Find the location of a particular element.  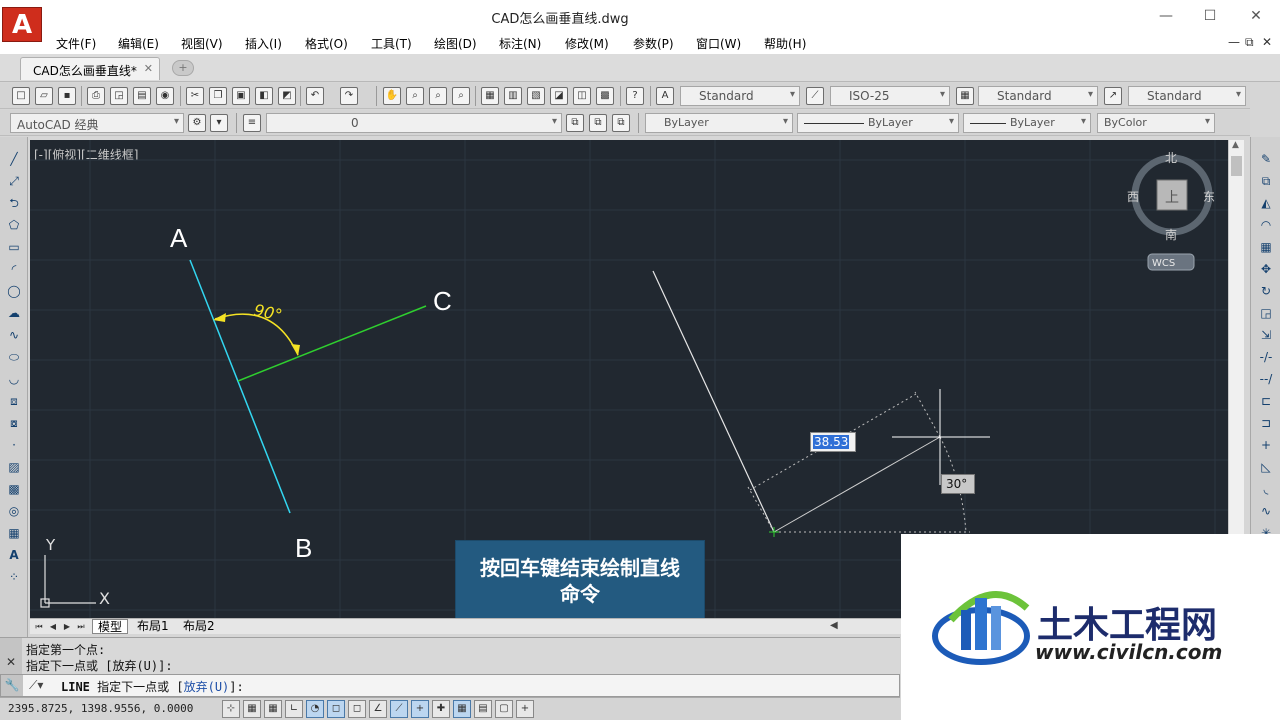

paste-icon: ▣ is located at coordinates (241, 96).